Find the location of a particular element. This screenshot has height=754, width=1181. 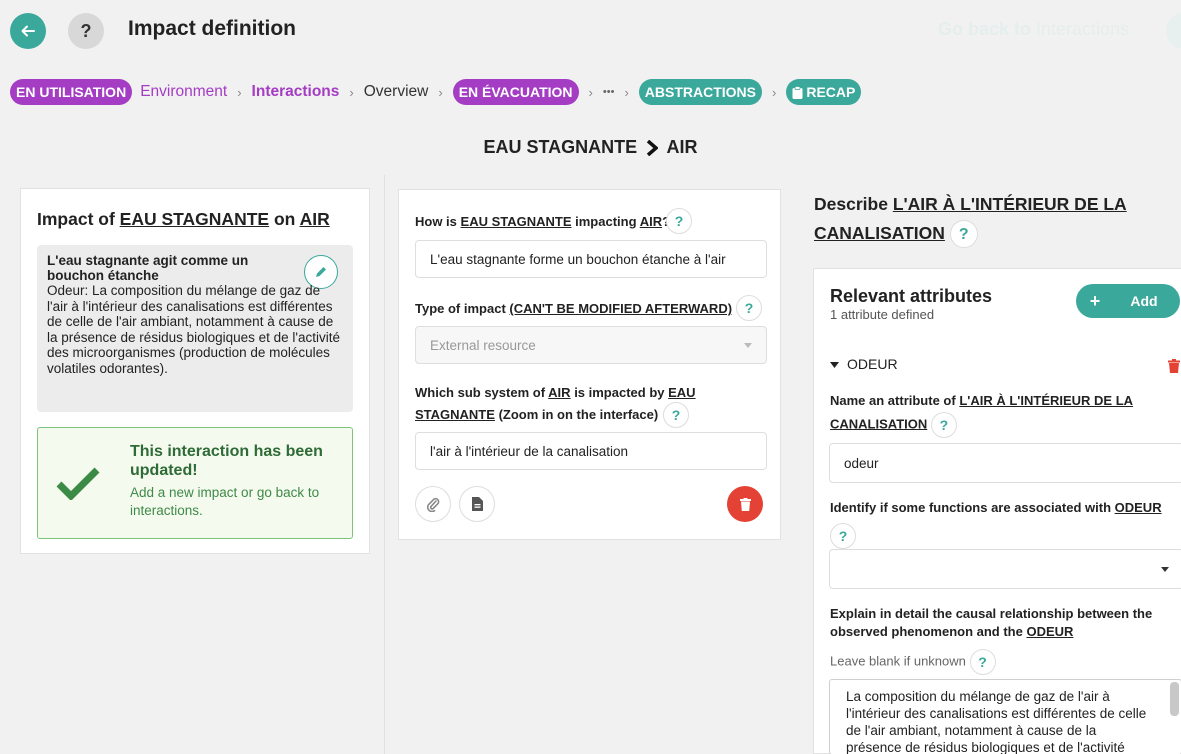

functions-select is located at coordinates (1005, 569).